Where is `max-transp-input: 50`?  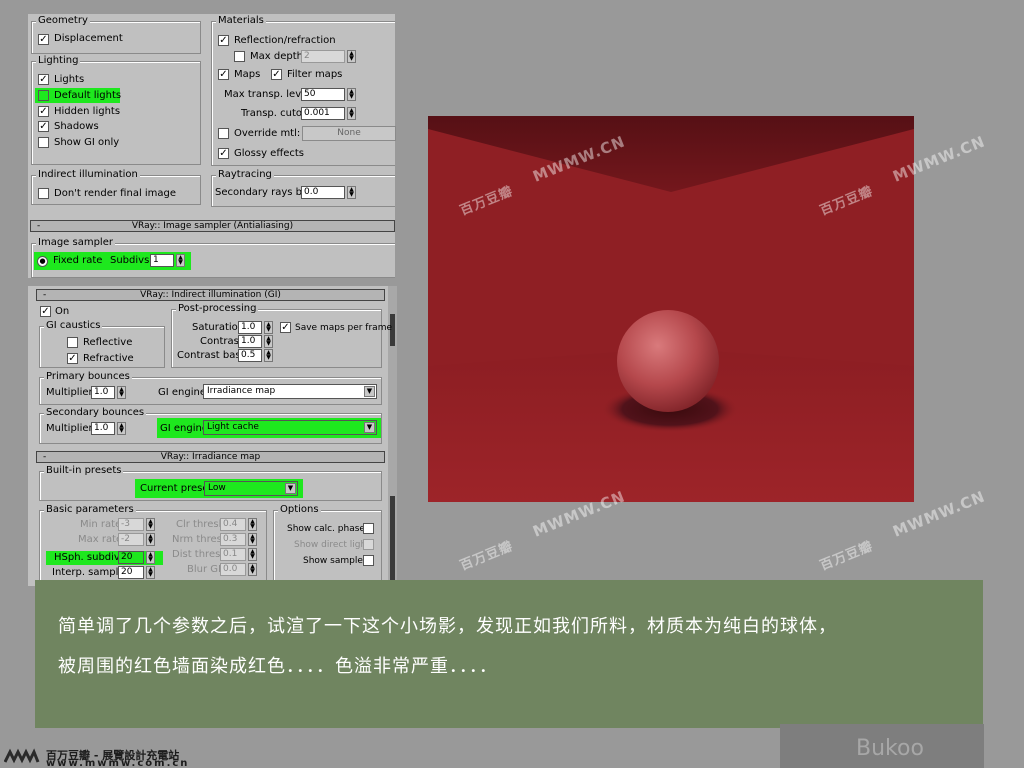 max-transp-input: 50 is located at coordinates (323, 94).